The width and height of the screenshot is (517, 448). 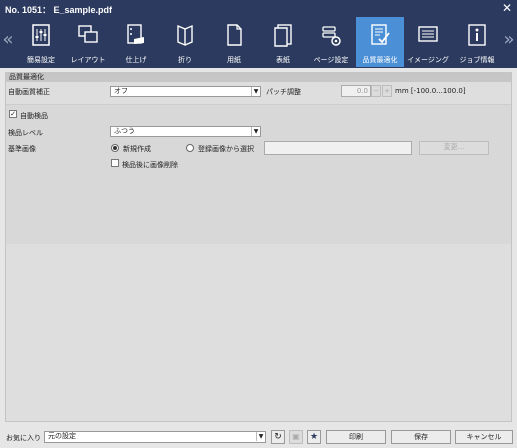 I want to click on tab-label: 表紙, so click(x=283, y=60).